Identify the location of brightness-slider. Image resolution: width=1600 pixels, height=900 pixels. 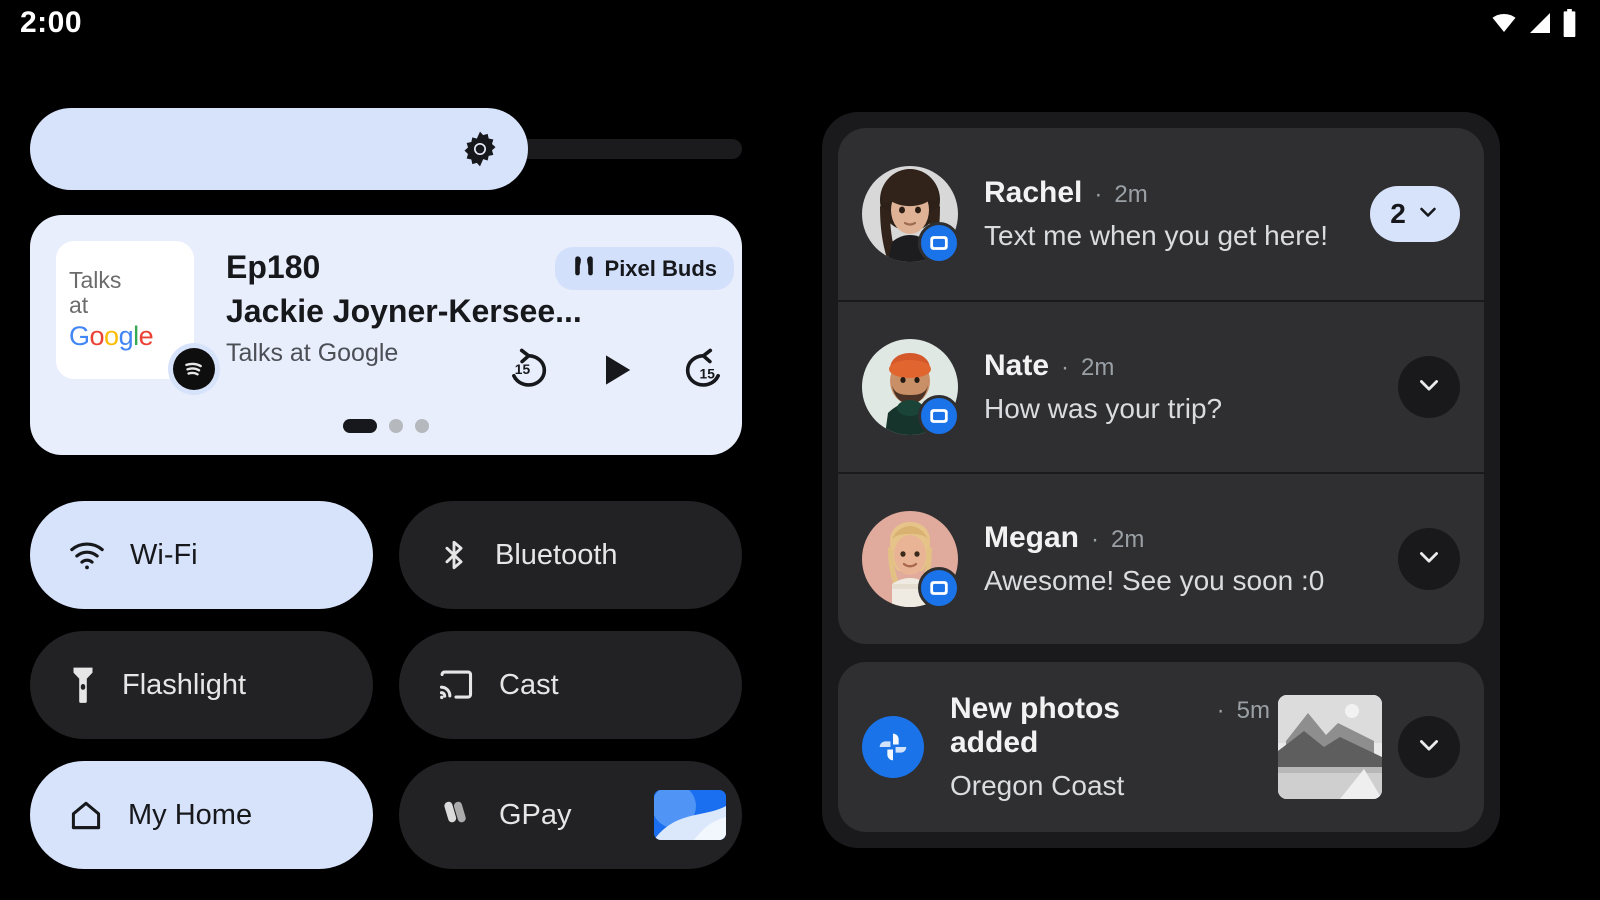
(386, 149).